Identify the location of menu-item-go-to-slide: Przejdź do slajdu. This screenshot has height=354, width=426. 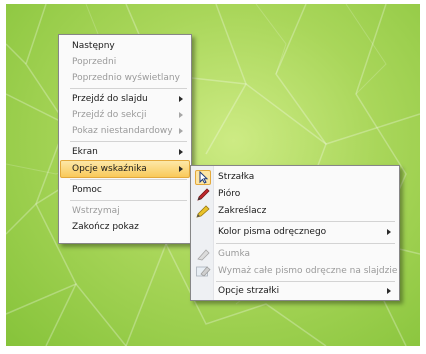
(125, 99).